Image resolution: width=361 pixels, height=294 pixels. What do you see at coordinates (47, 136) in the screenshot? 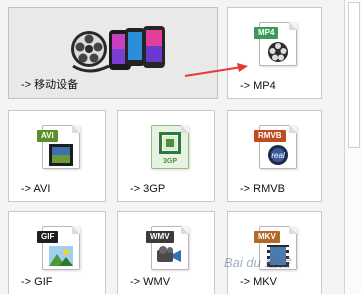
I see `format-badge: AVI` at bounding box center [47, 136].